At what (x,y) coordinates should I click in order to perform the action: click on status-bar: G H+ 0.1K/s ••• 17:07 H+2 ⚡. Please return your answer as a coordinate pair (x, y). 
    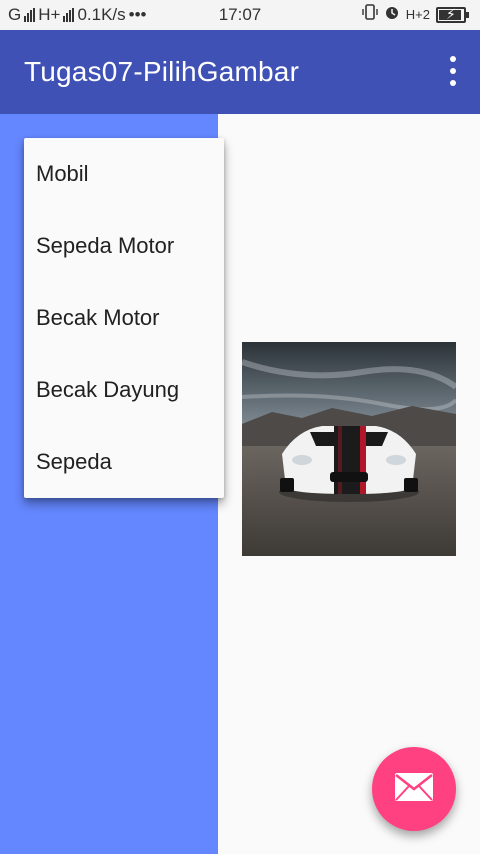
    Looking at the image, I should click on (240, 15).